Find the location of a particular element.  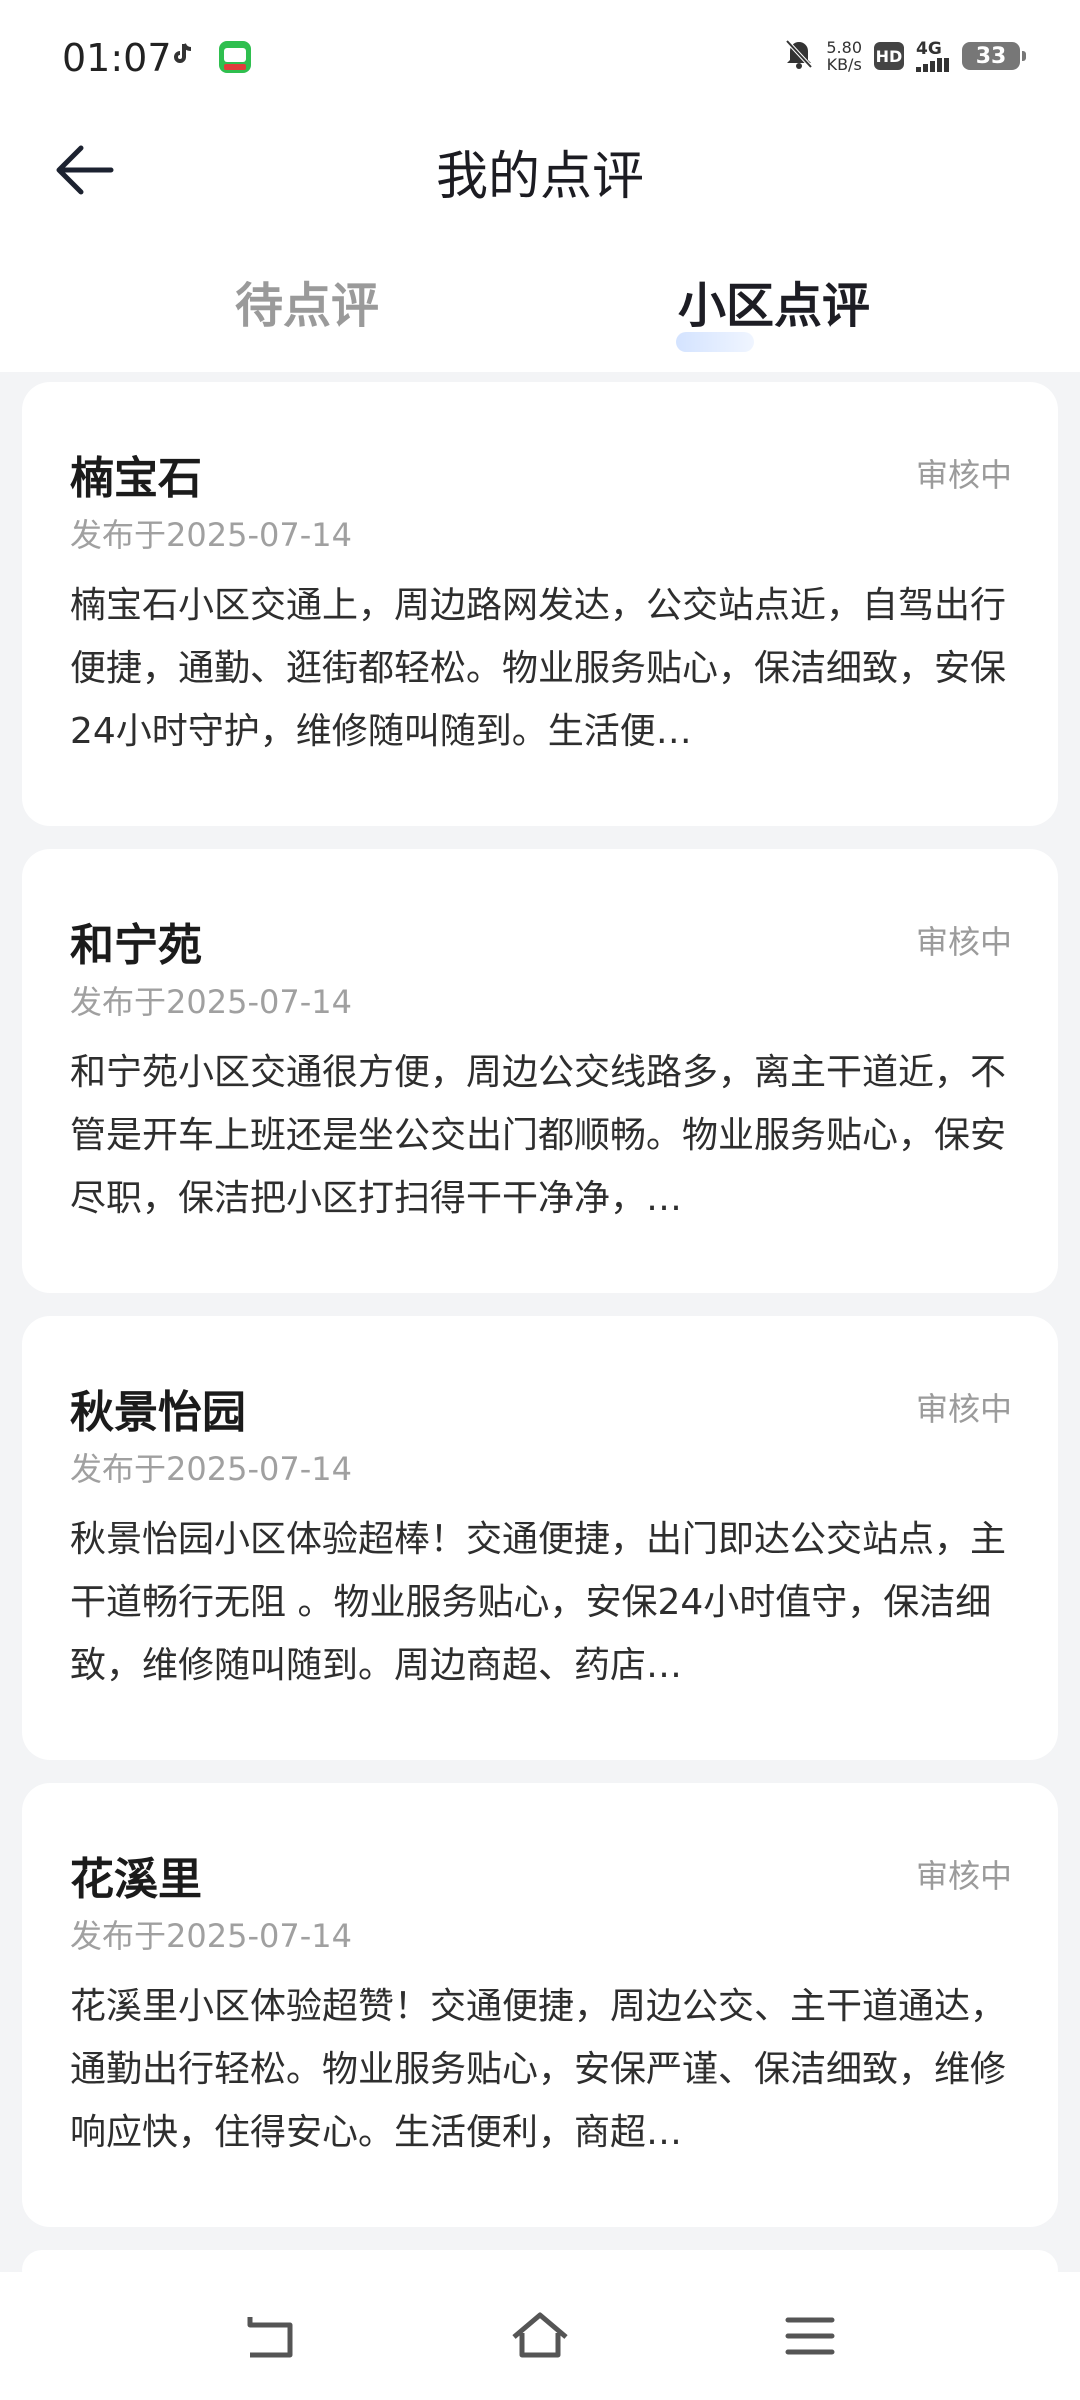

network-speed: 5.80 KB/s is located at coordinates (844, 56).